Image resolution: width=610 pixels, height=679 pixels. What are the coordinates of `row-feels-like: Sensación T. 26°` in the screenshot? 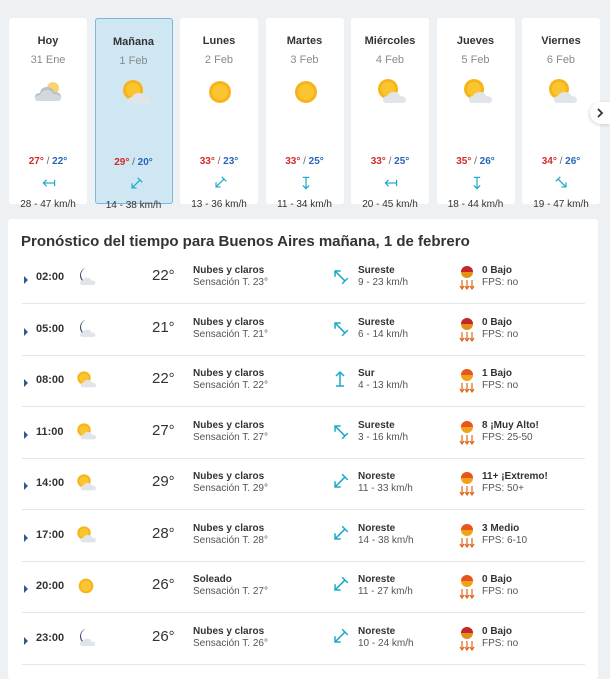 It's located at (230, 643).